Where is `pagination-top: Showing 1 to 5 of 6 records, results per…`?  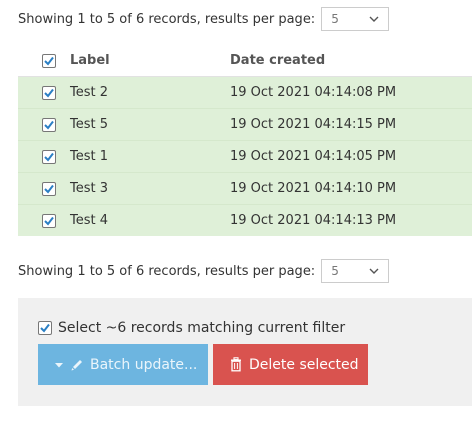 pagination-top: Showing 1 to 5 of 6 records, results per… is located at coordinates (204, 19).